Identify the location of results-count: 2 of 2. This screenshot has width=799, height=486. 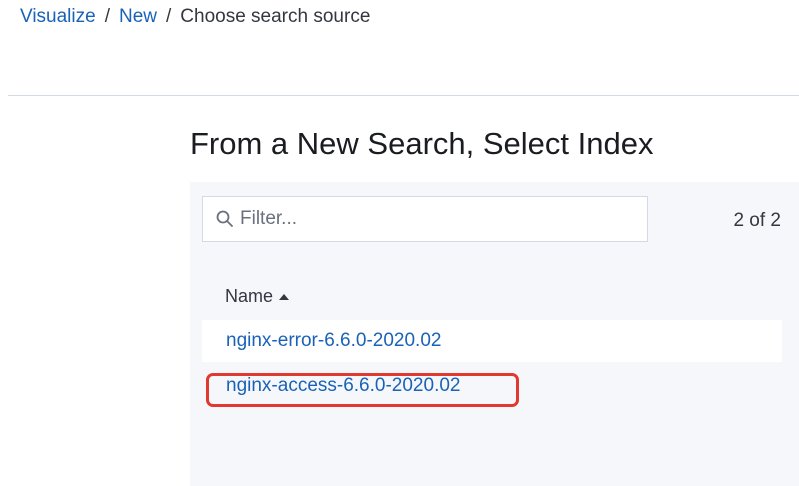
(757, 220).